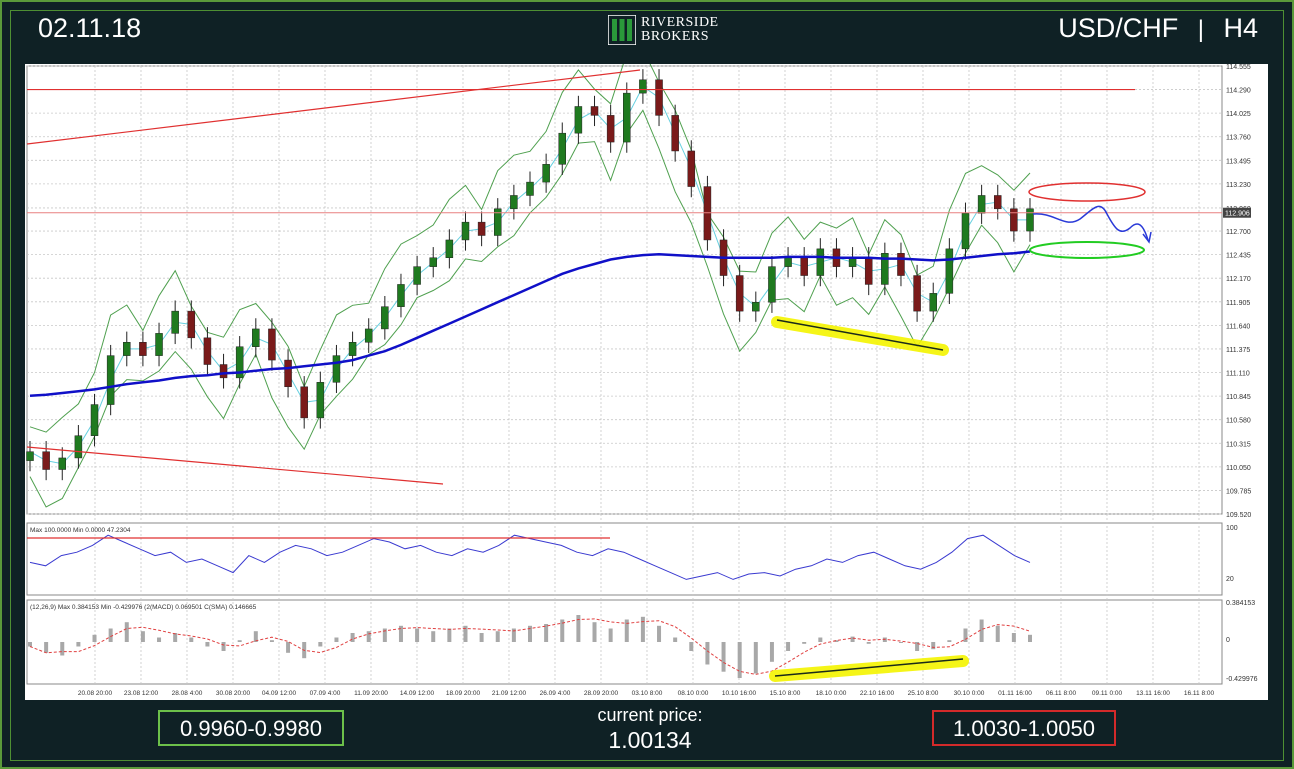 Image resolution: width=1294 pixels, height=769 pixels. What do you see at coordinates (1238, 256) in the screenshot?
I see `price-tick-label: 112.435` at bounding box center [1238, 256].